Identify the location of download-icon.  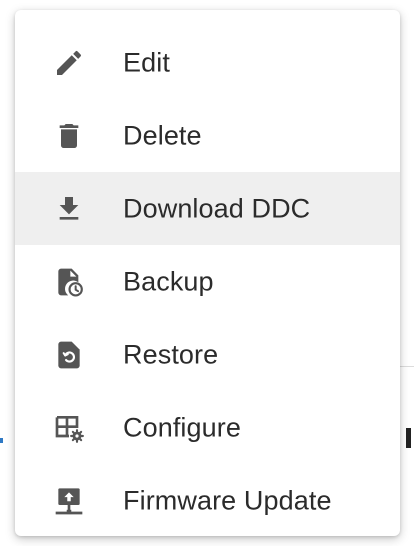
(69, 209).